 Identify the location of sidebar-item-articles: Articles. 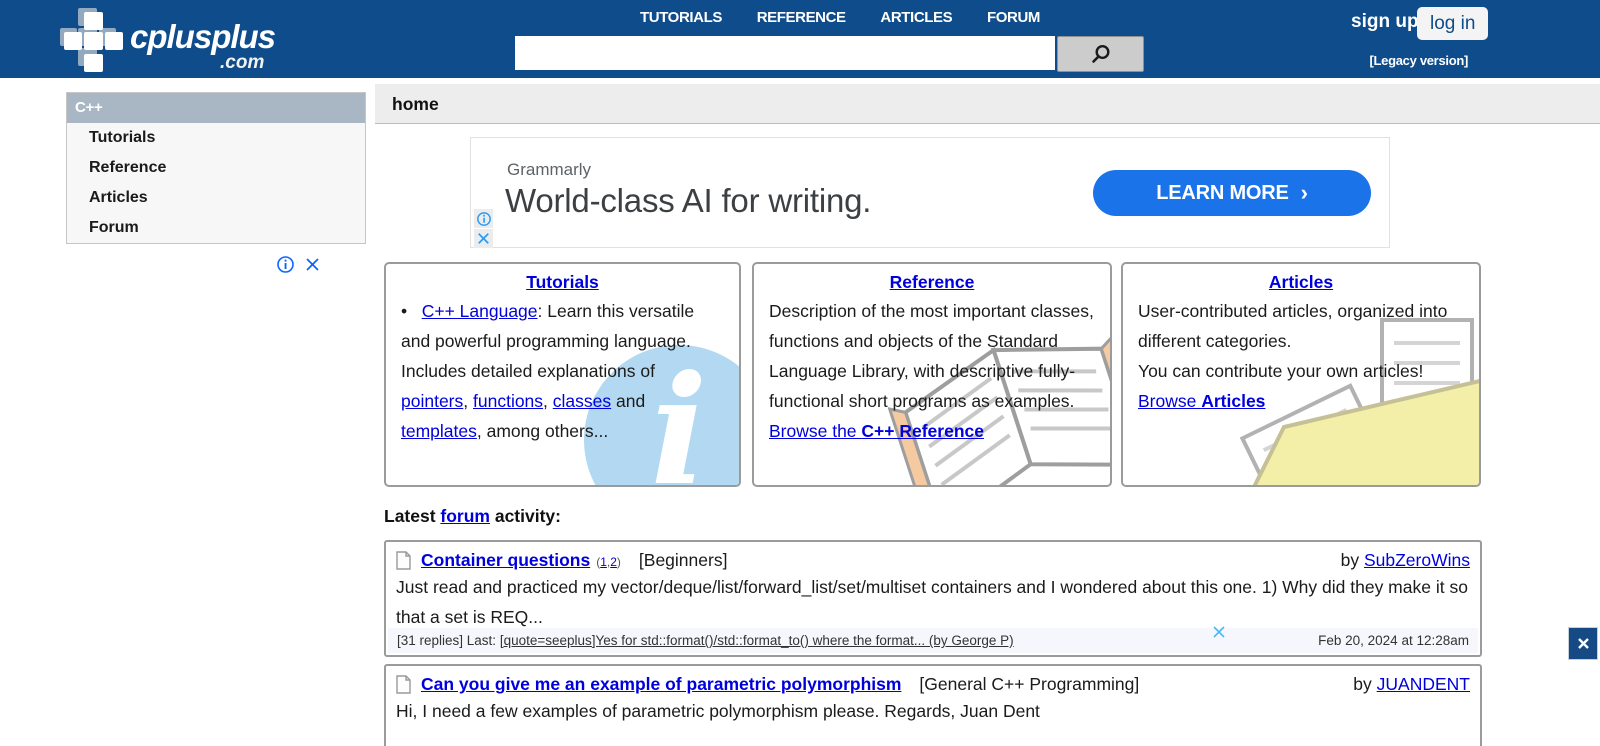
(216, 198).